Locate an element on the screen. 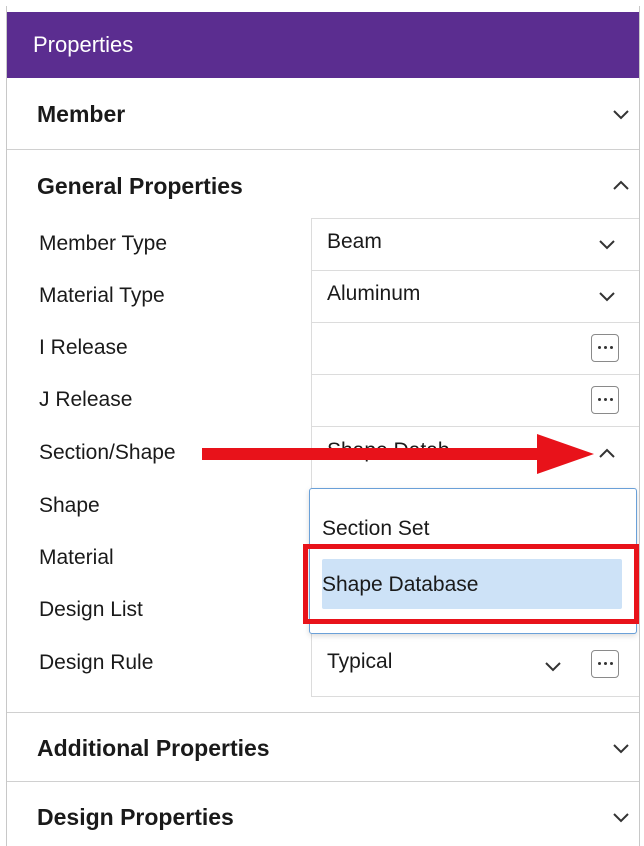 This screenshot has height=846, width=644. section-additional-header: Additional Properties is located at coordinates (323, 747).